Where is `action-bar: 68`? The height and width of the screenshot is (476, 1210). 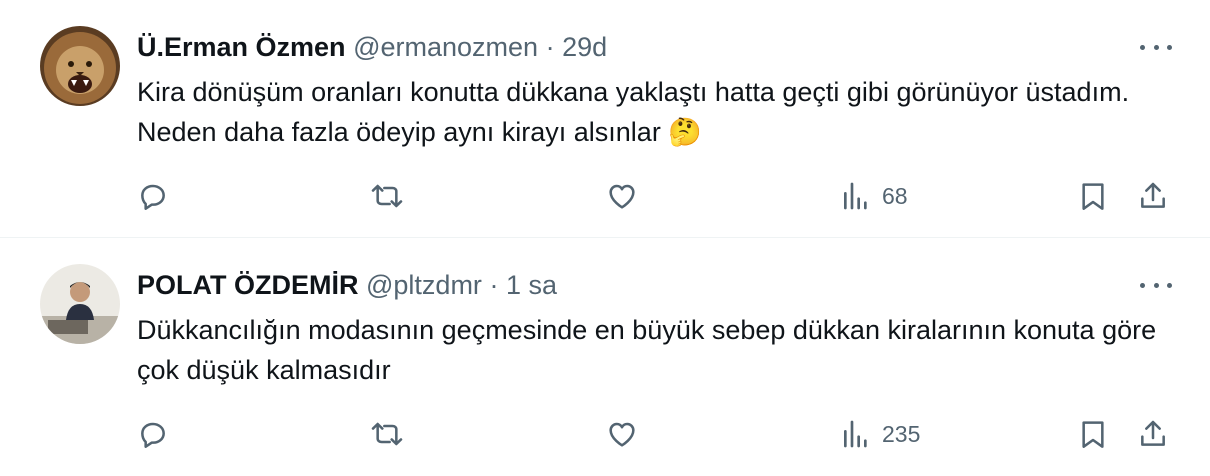 action-bar: 68 is located at coordinates (605, 196).